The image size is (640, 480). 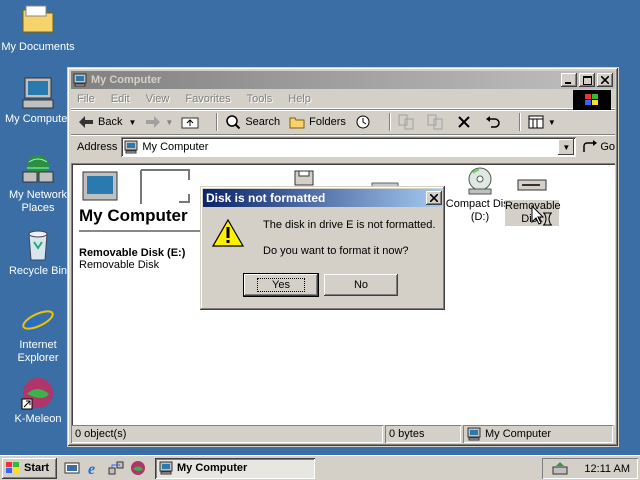 I want to click on undo-icon, so click(x=493, y=122).